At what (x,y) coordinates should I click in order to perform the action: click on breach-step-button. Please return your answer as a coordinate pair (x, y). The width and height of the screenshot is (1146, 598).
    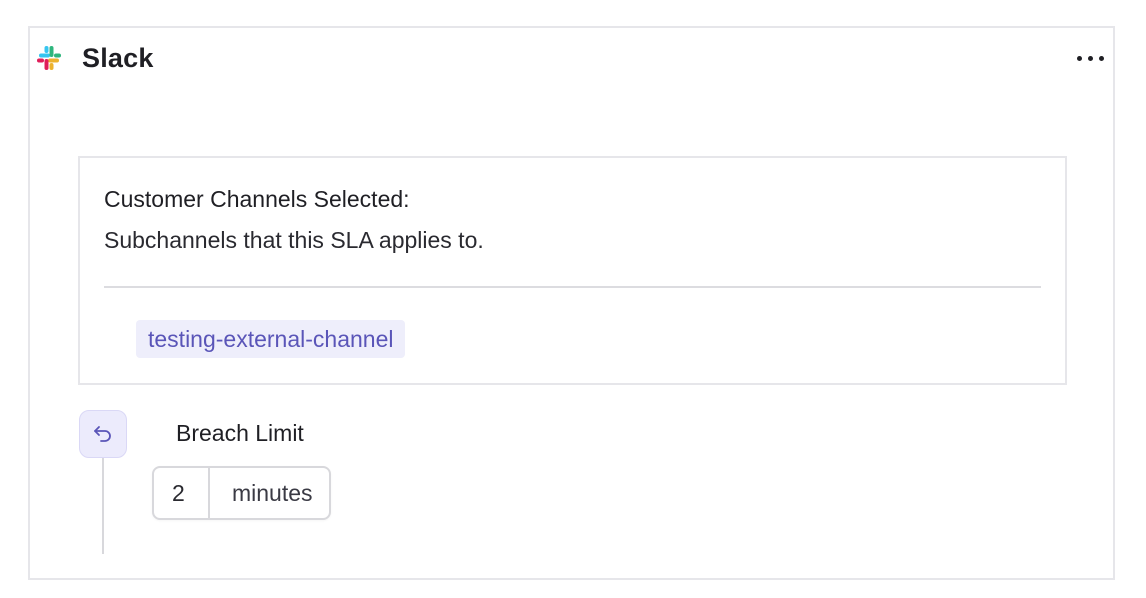
    Looking at the image, I should click on (103, 434).